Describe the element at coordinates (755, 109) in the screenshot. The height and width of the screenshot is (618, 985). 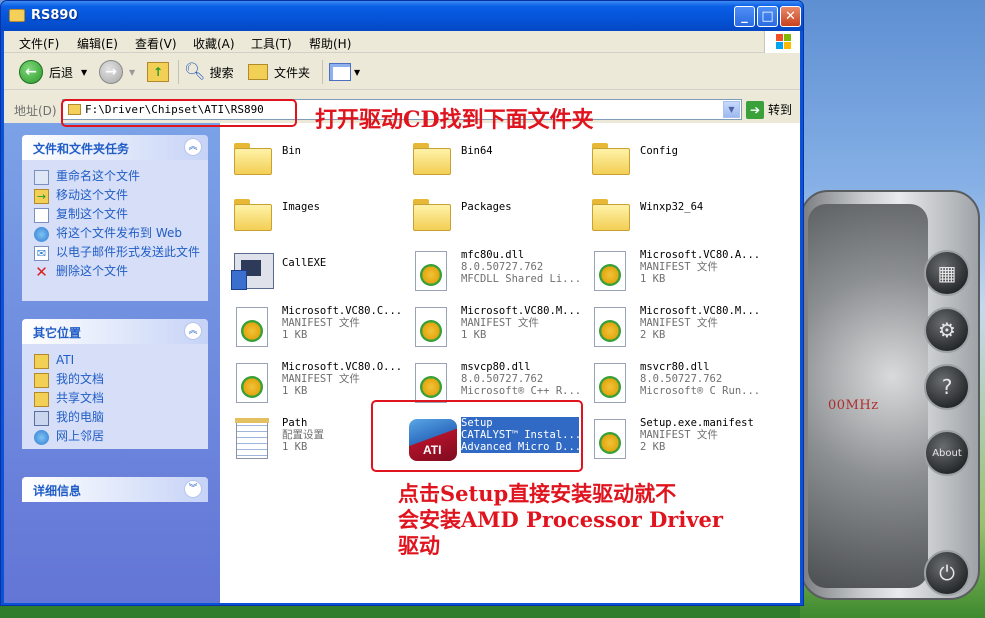
I see `go-arrow-icon: ➔` at that location.